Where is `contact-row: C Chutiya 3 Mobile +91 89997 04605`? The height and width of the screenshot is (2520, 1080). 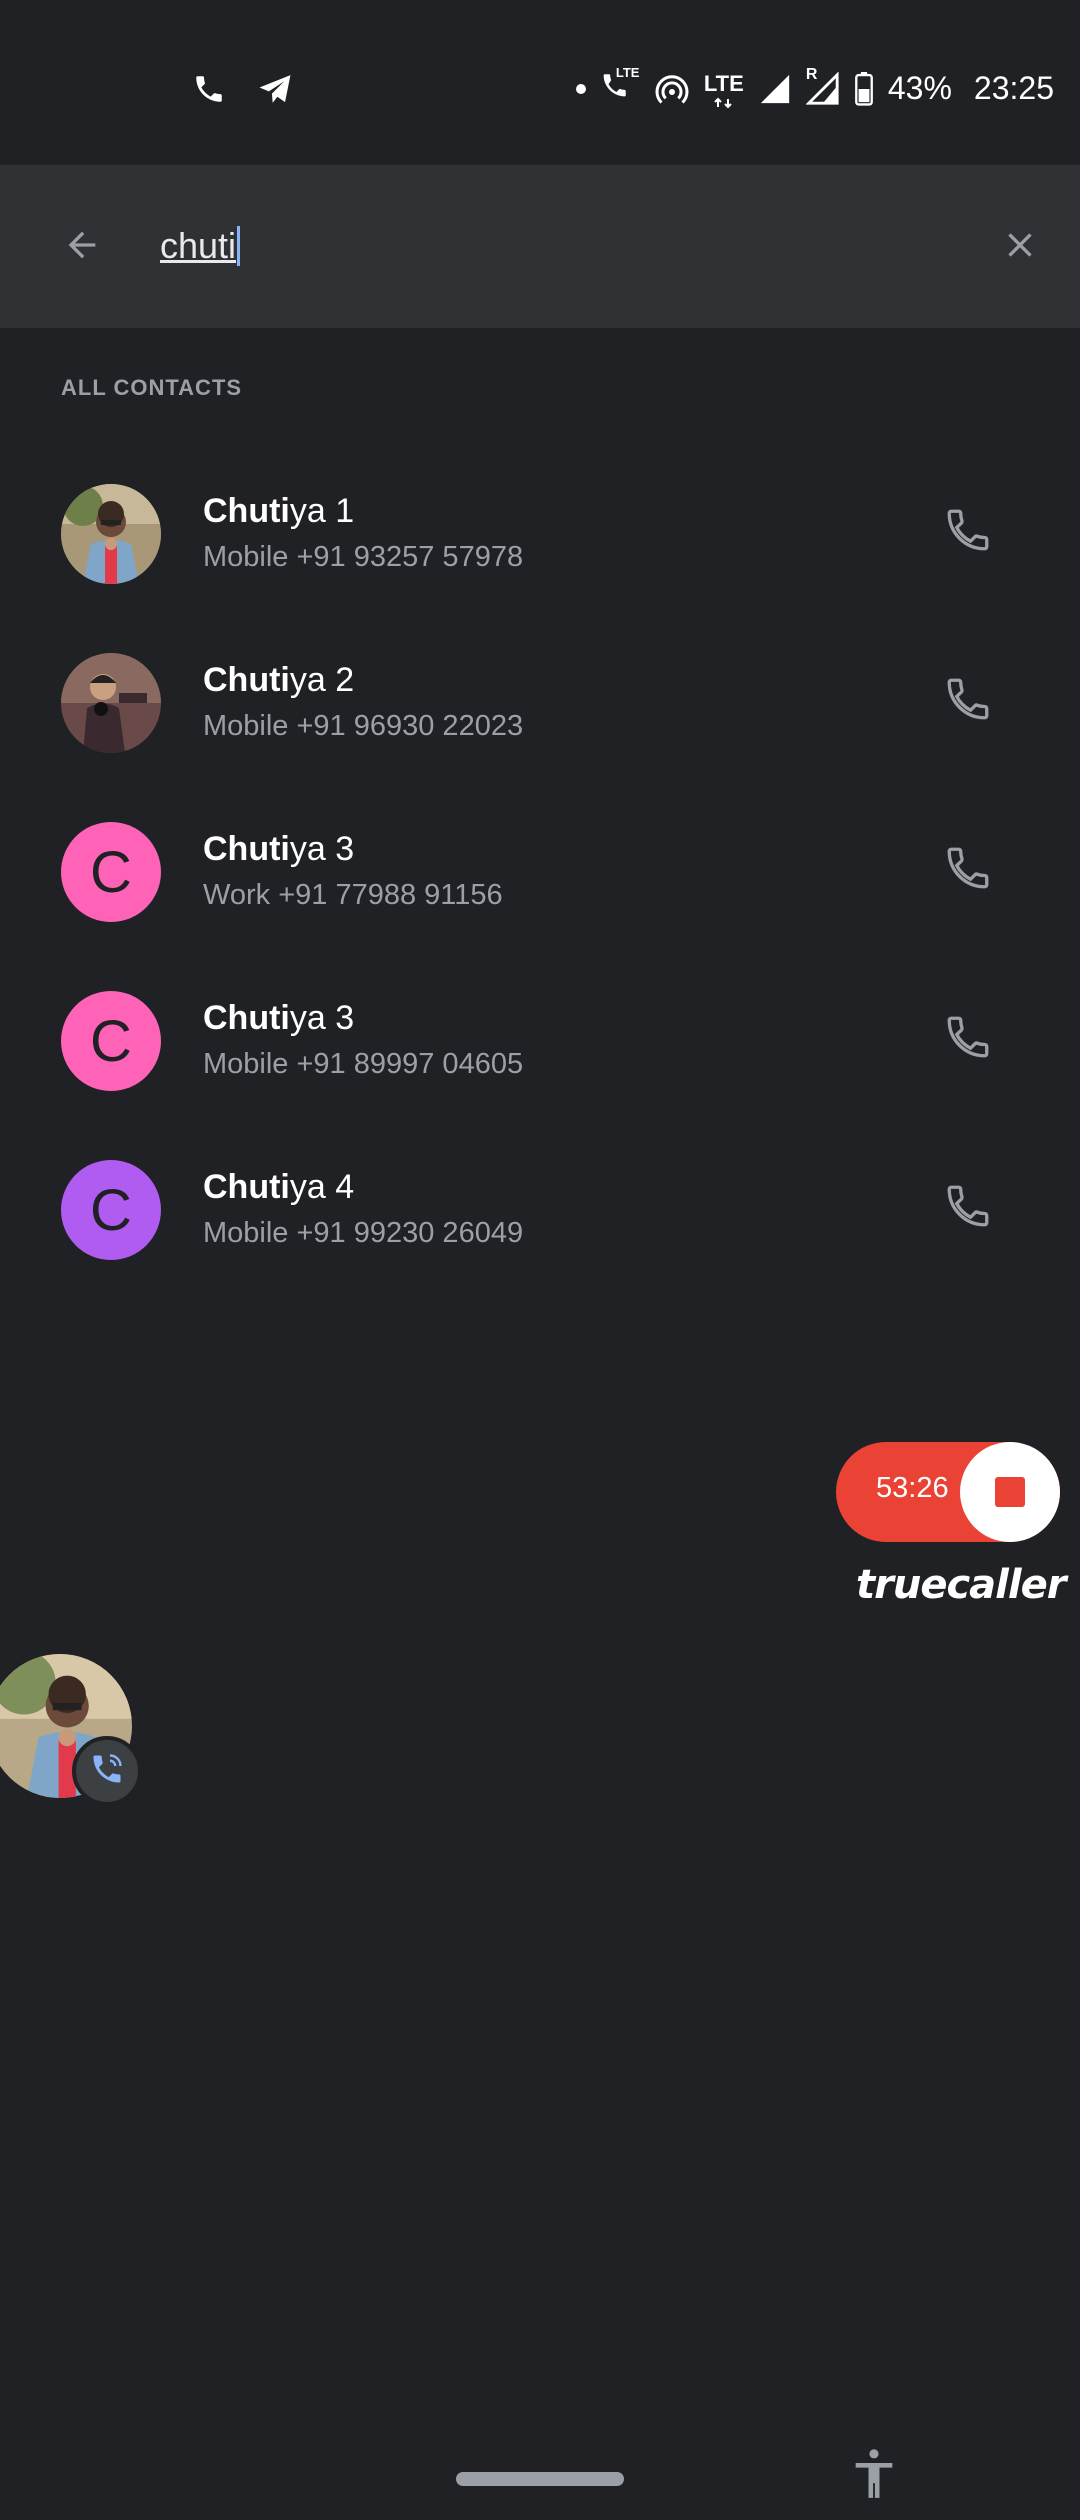 contact-row: C Chutiya 3 Mobile +91 89997 04605 is located at coordinates (540, 1041).